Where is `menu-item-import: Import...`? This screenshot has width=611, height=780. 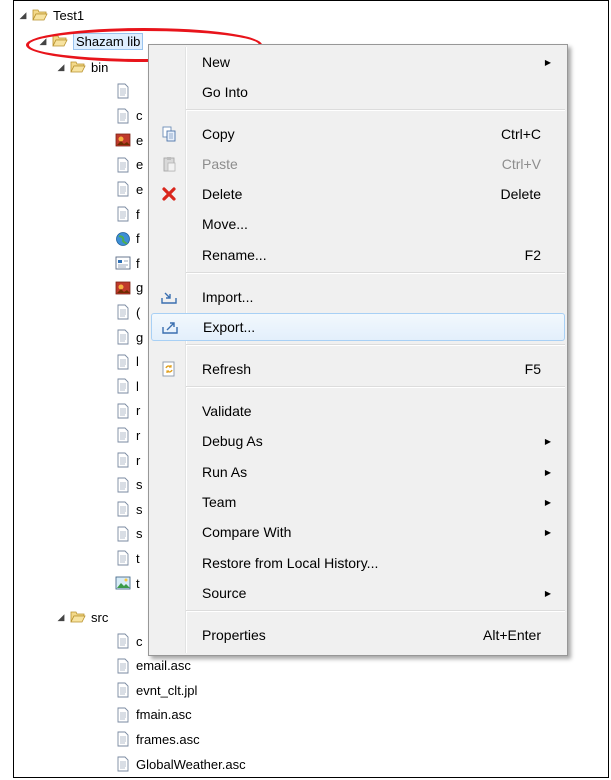 menu-item-import: Import... is located at coordinates (358, 297).